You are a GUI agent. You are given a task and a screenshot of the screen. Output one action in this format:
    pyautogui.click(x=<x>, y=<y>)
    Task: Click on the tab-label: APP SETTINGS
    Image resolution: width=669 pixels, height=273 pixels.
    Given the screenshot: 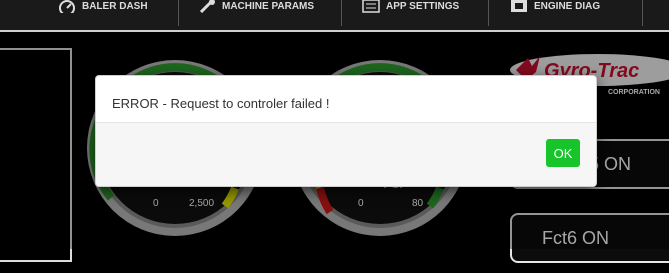 What is the action you would take?
    pyautogui.click(x=423, y=6)
    